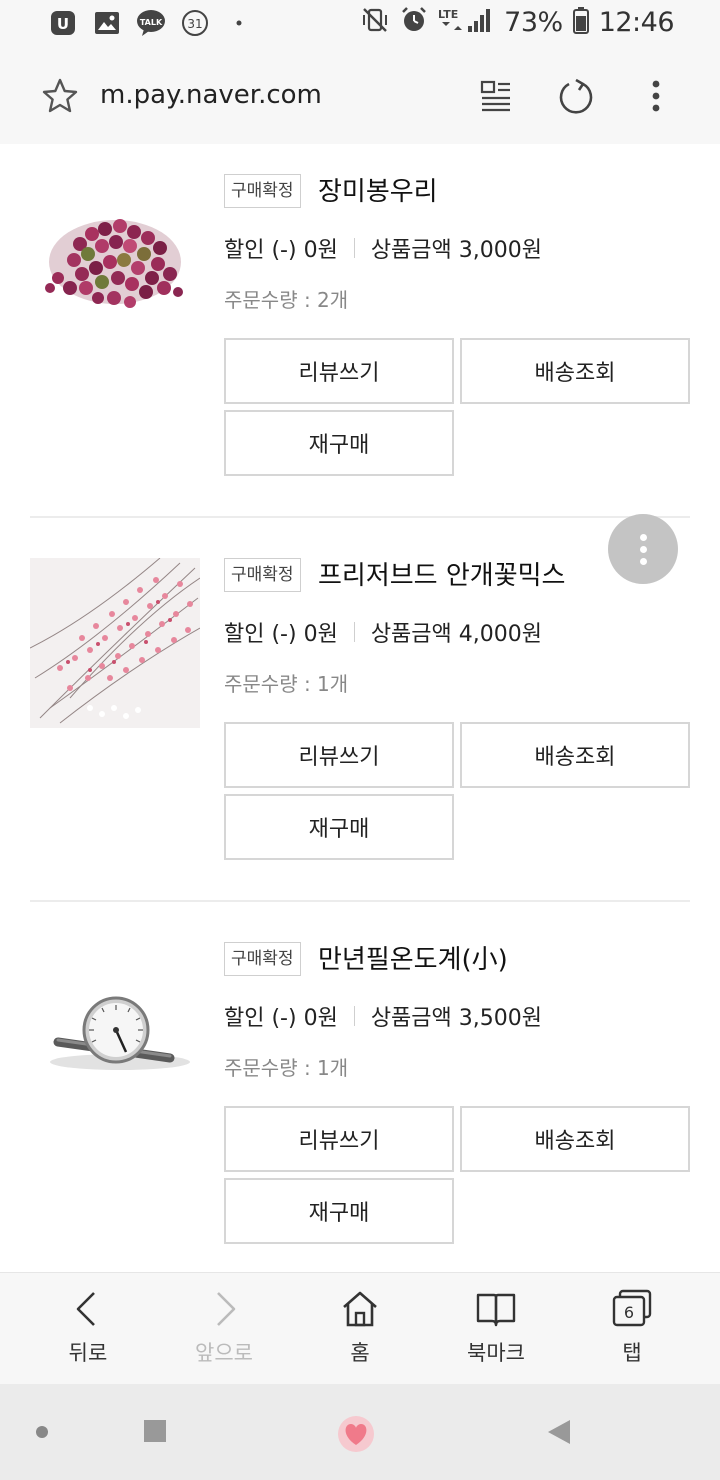 The image size is (720, 1480). Describe the element at coordinates (656, 96) in the screenshot. I see `more-options-icon` at that location.